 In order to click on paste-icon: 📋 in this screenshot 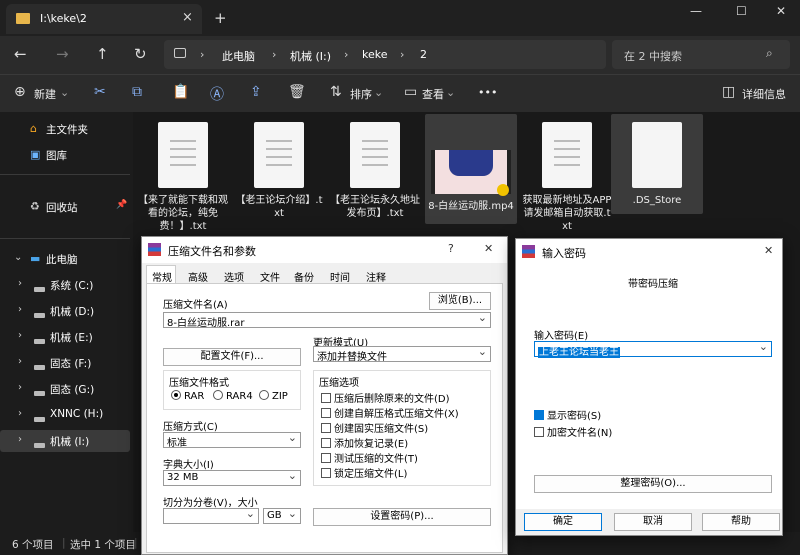, I will do `click(180, 92)`.